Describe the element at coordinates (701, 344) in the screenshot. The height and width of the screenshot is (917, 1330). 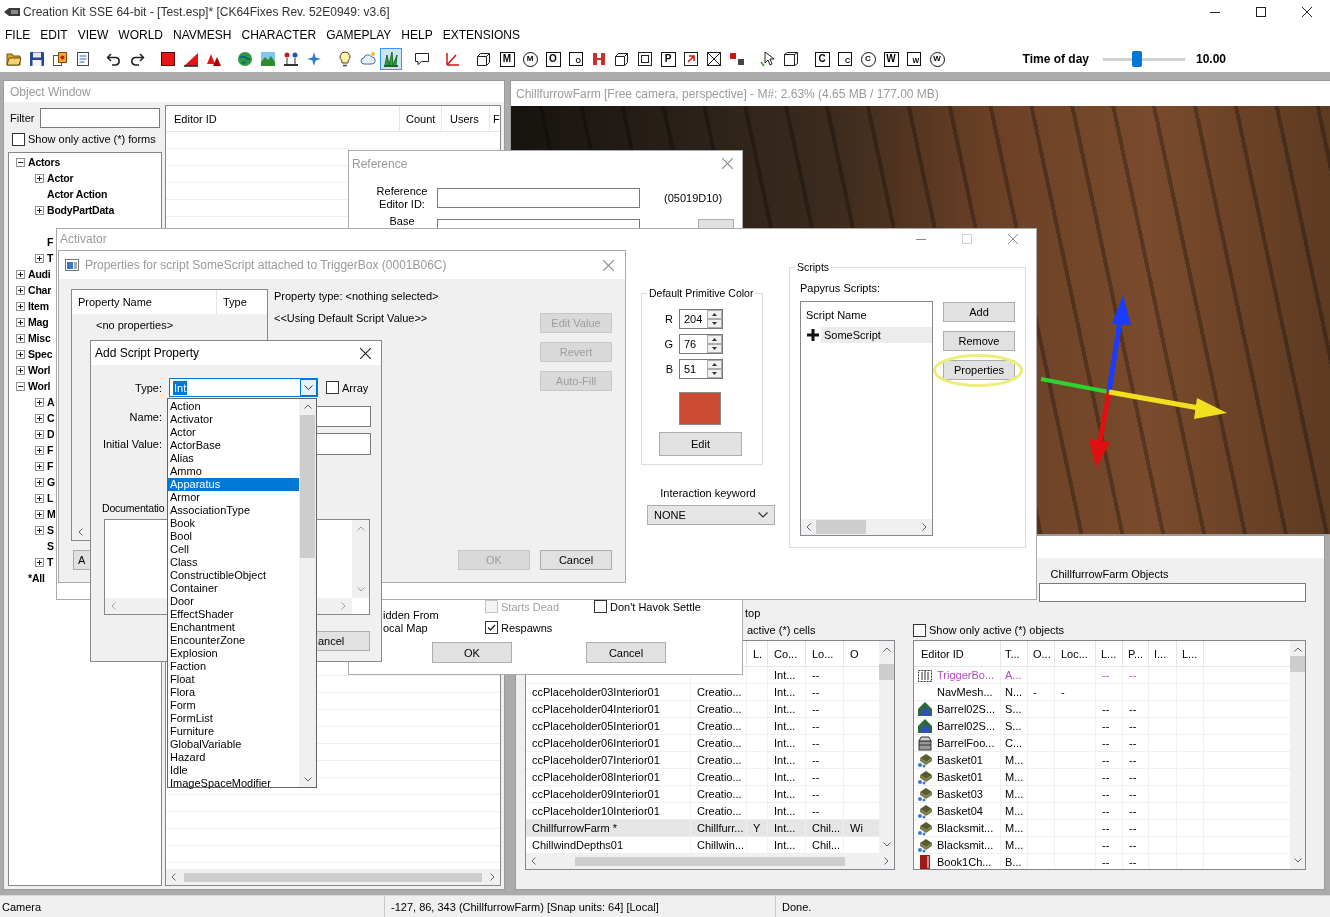
I see `number-field: 76` at that location.